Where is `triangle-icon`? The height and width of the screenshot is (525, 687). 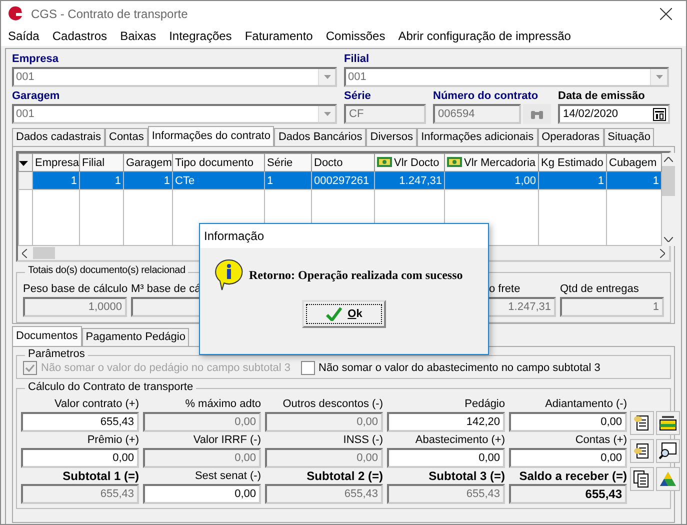 triangle-icon is located at coordinates (668, 479).